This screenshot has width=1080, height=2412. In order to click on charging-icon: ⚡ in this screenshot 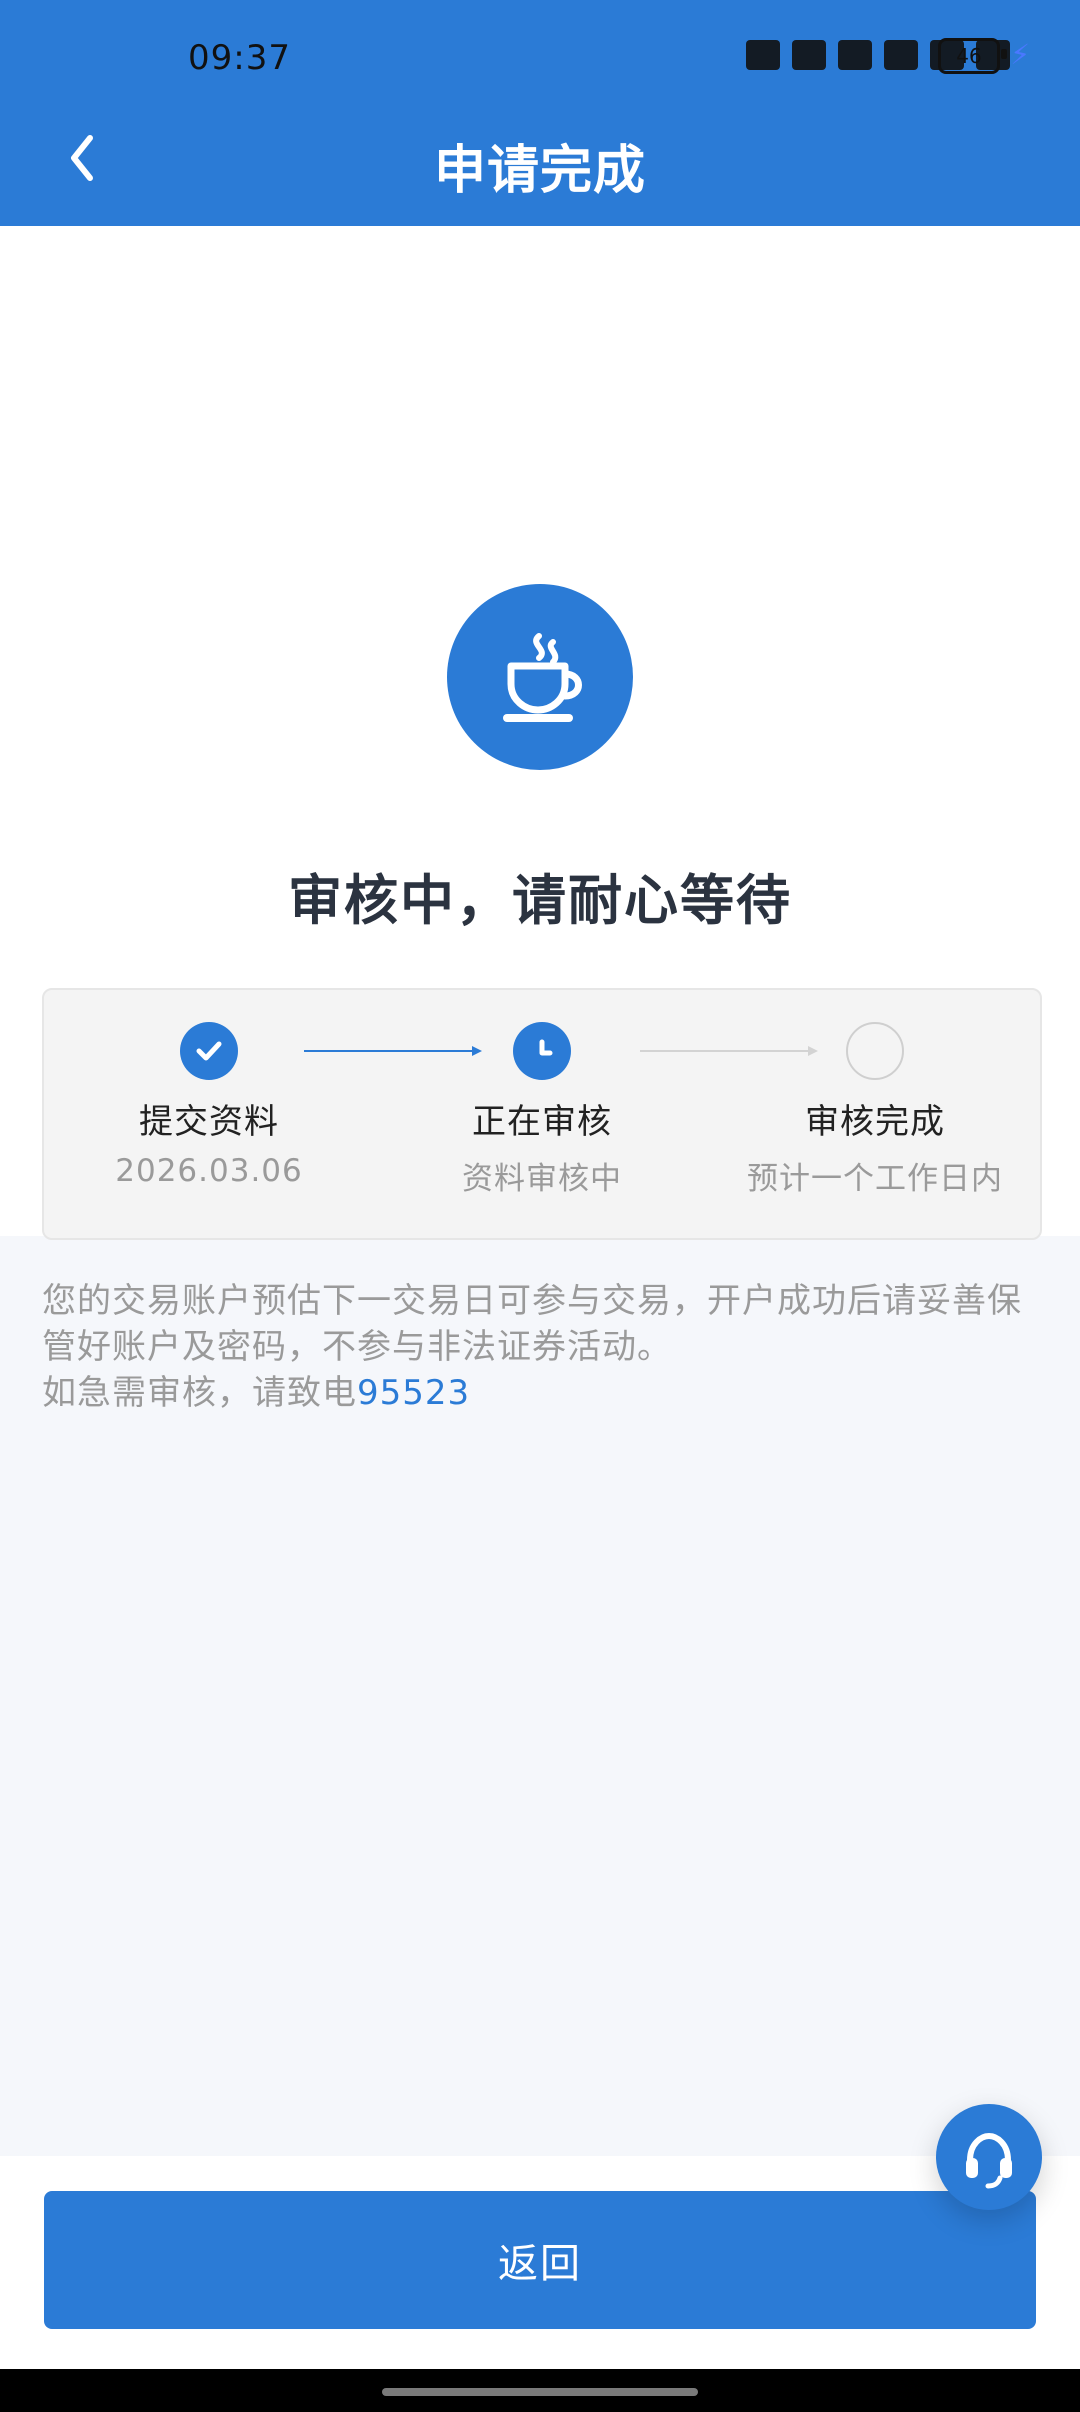, I will do `click(1020, 54)`.